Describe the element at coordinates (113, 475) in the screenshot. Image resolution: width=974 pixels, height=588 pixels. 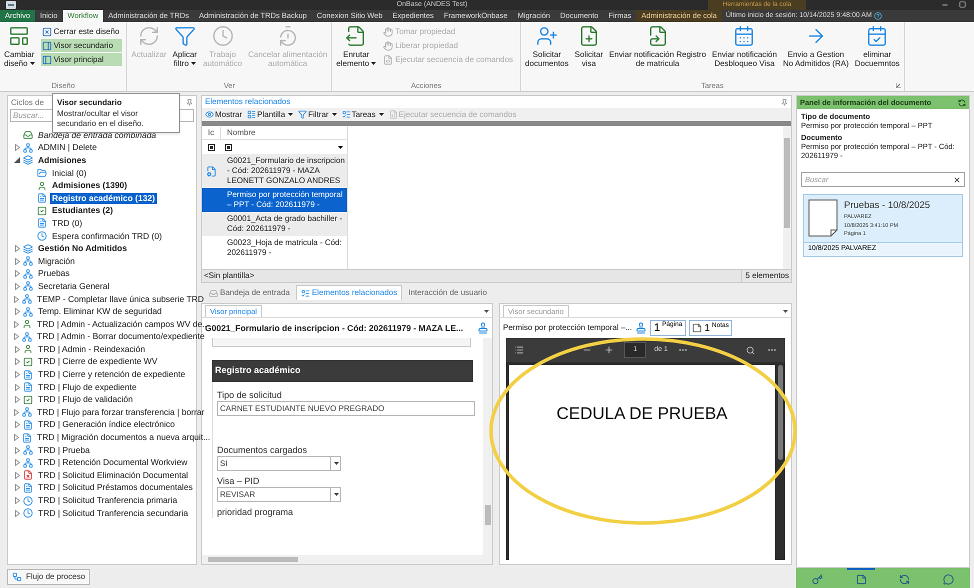
I see `tree-item: TRD | Solicitud Eliminación Documental` at that location.